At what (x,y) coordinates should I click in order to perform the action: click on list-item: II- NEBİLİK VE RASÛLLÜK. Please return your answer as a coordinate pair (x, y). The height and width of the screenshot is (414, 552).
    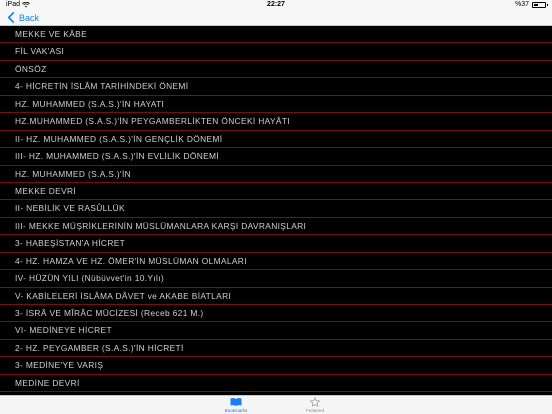
    Looking at the image, I should click on (276, 209).